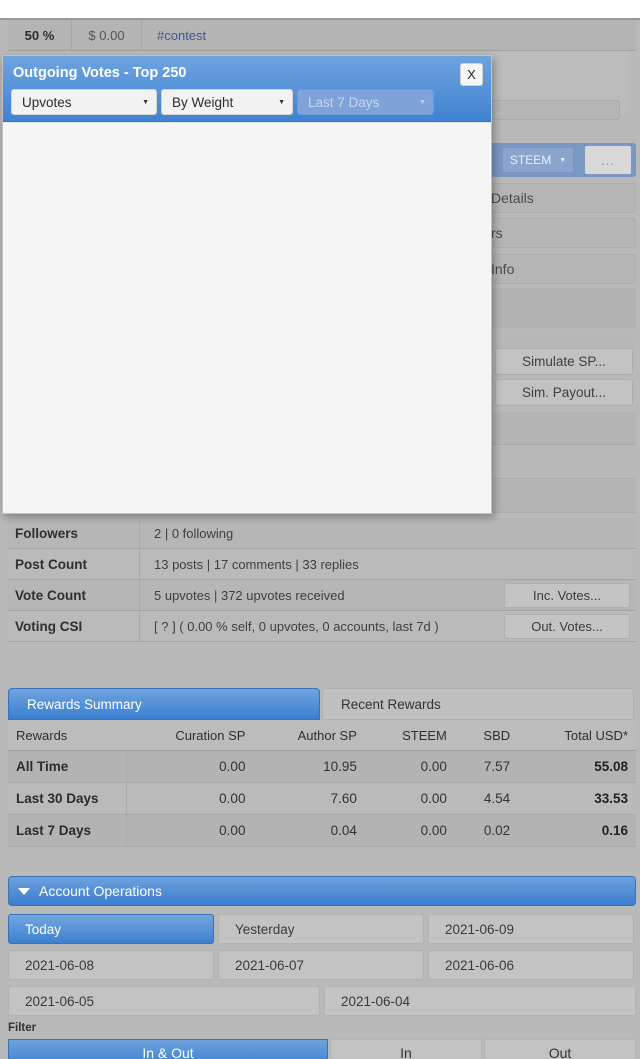  I want to click on dialog-filter-controls: Upvotes ▼ By Weight ▼ Last 7 Days ▼, so click(222, 102).